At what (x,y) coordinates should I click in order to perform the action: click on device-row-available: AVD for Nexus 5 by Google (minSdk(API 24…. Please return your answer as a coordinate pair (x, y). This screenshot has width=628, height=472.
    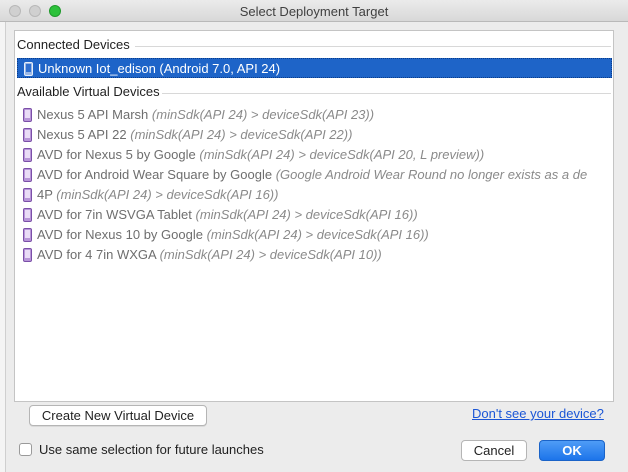
    Looking at the image, I should click on (314, 155).